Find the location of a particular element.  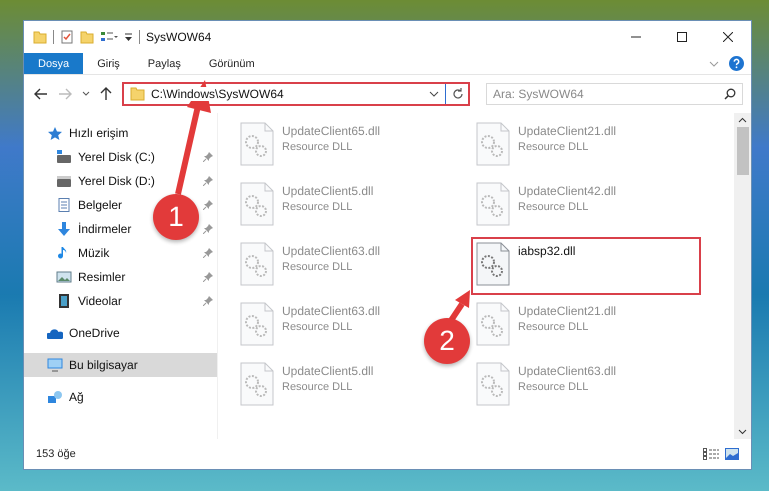

scrollbar is located at coordinates (742, 276).